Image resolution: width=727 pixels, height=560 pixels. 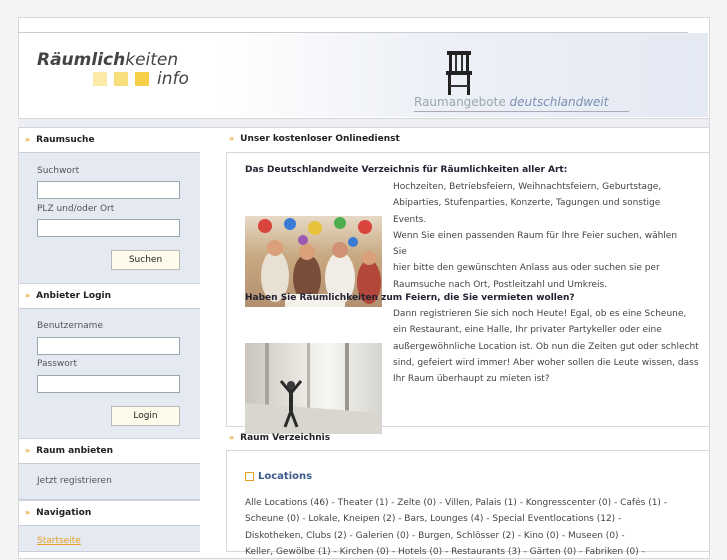 I want to click on search-panel: Suchwort PLZ und/oder Ort Suchen, so click(x=109, y=218).